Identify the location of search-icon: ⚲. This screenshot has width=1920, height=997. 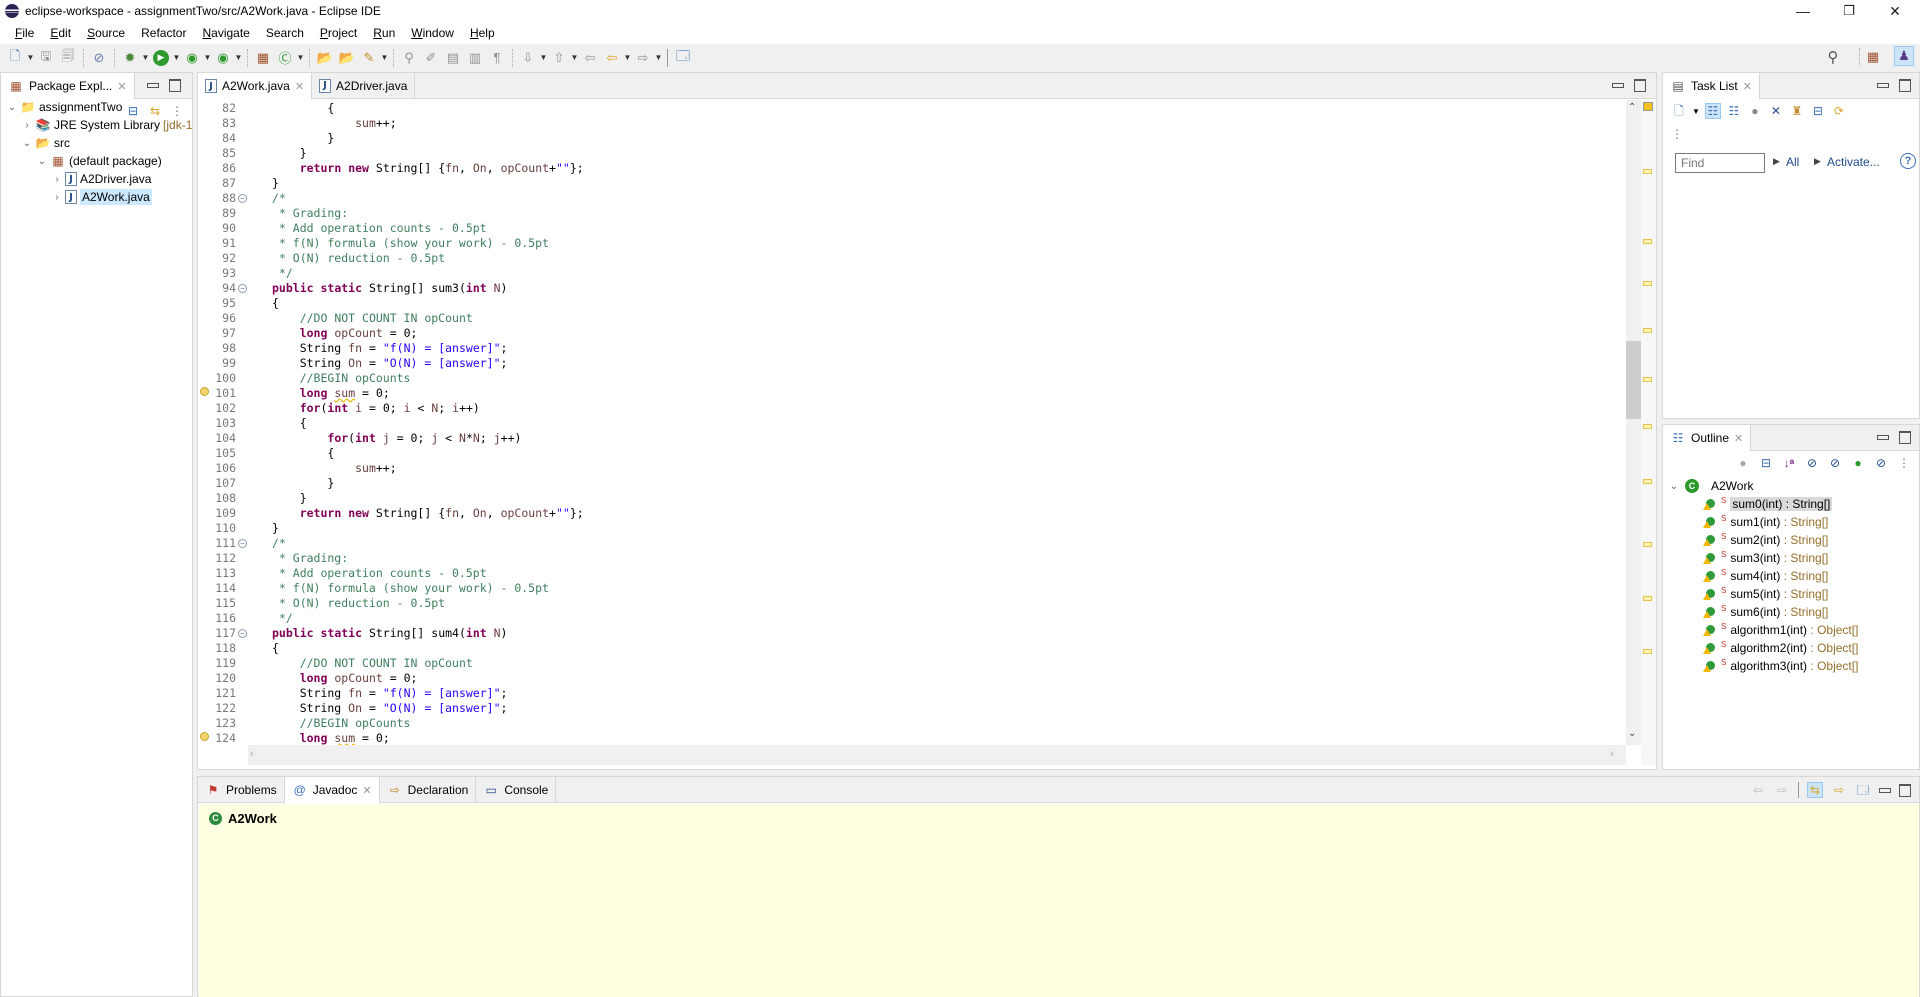
(1833, 57).